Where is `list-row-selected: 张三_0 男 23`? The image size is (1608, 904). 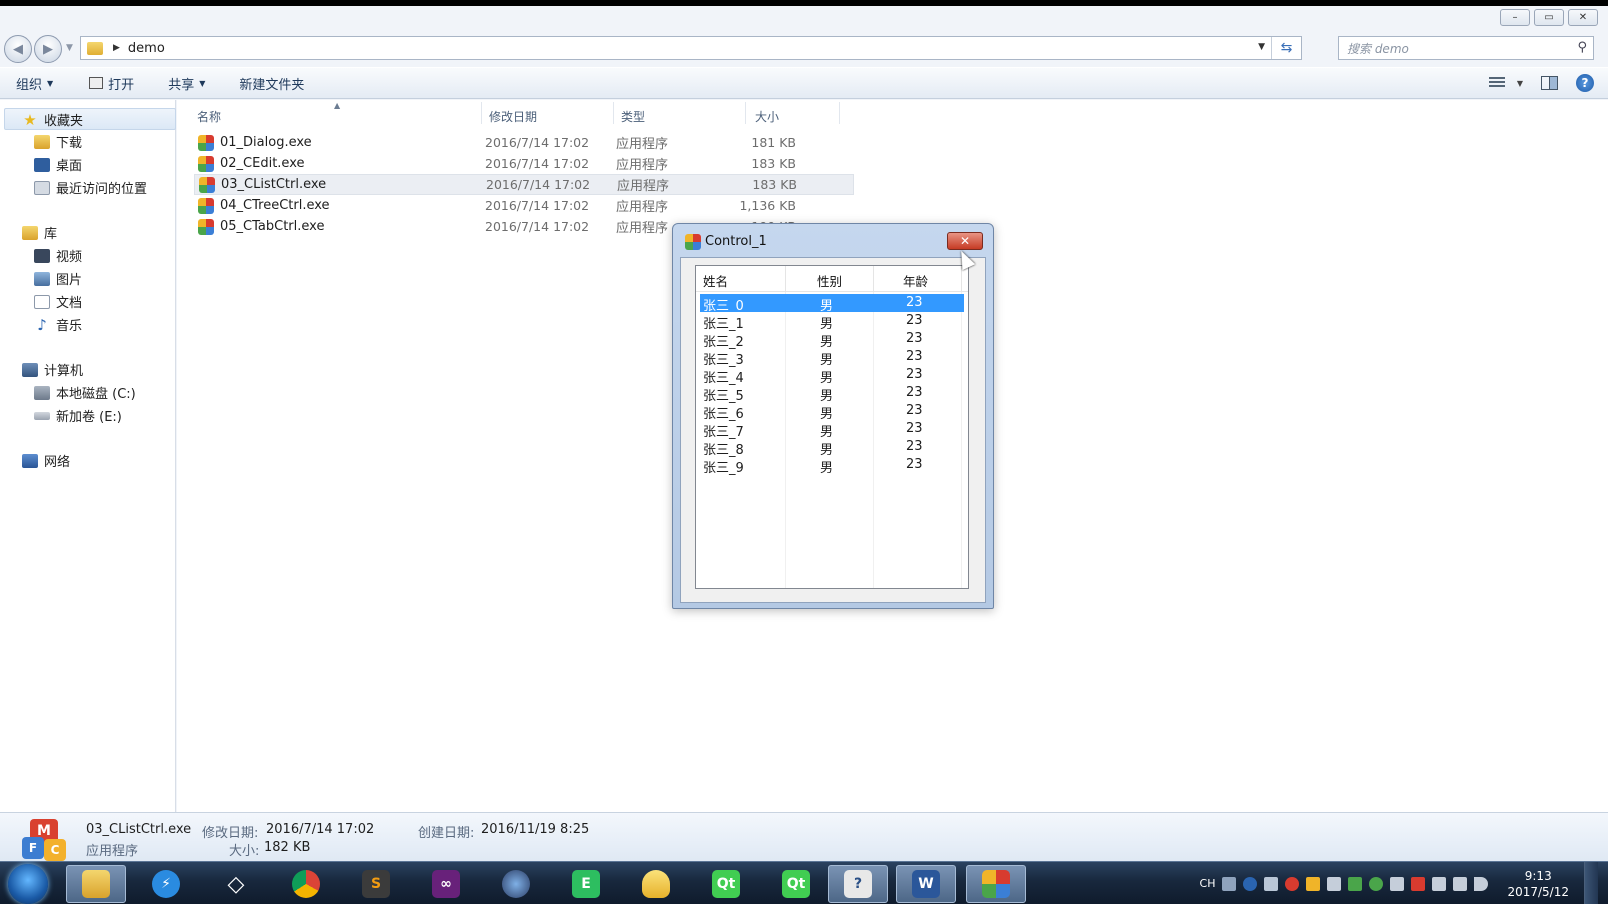 list-row-selected: 张三_0 男 23 is located at coordinates (832, 304).